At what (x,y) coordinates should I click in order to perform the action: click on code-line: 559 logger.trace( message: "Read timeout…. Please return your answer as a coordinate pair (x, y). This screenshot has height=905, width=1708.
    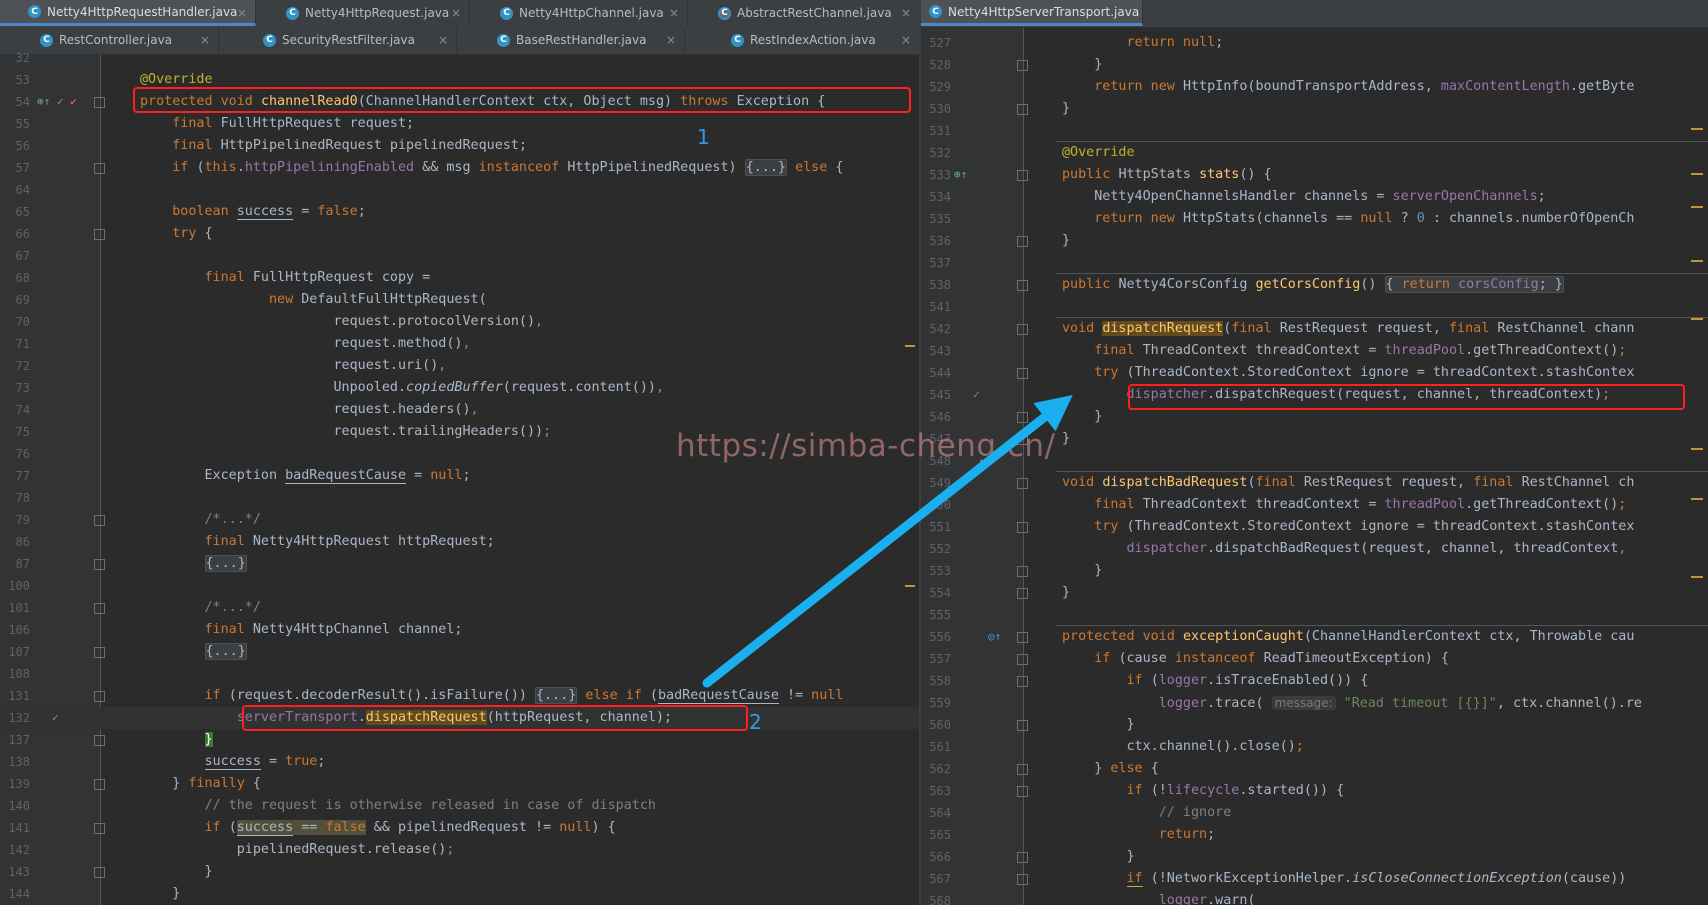
    Looking at the image, I should click on (1314, 703).